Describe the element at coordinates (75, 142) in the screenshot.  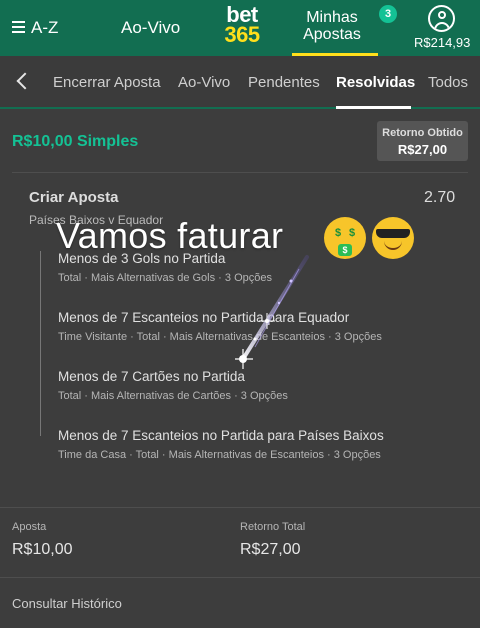
I see `bet-stake-title: R$10,00 Simples` at that location.